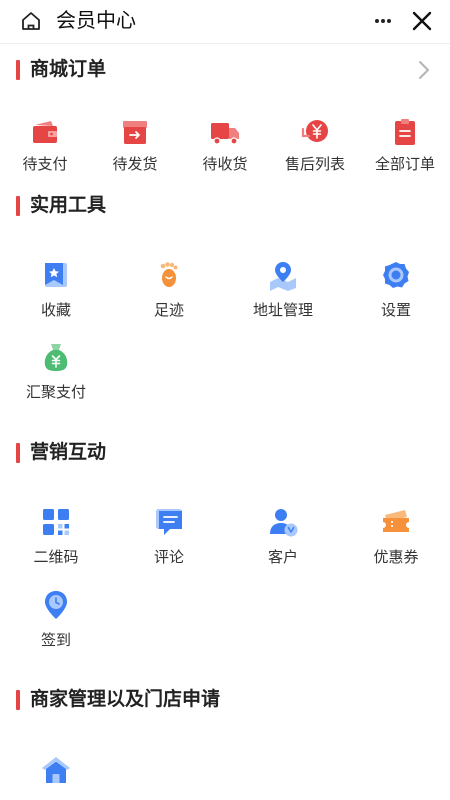 This screenshot has width=450, height=800. What do you see at coordinates (135, 132) in the screenshot?
I see `box-icon` at bounding box center [135, 132].